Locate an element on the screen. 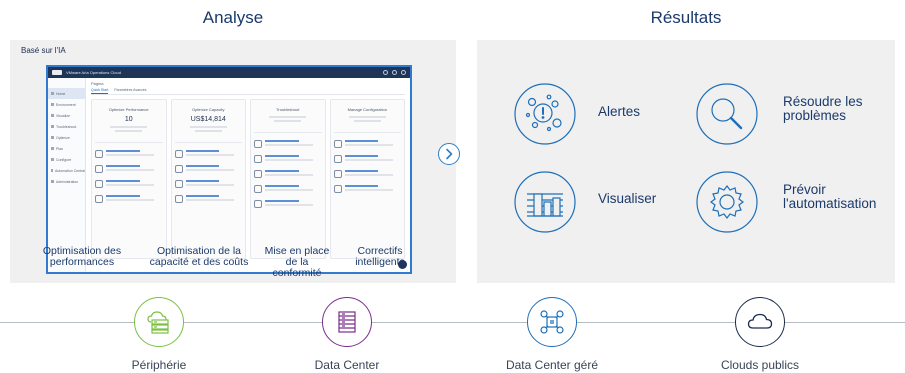 This screenshot has width=905, height=373. sidebar-item-configure: Configure is located at coordinates (66, 159).